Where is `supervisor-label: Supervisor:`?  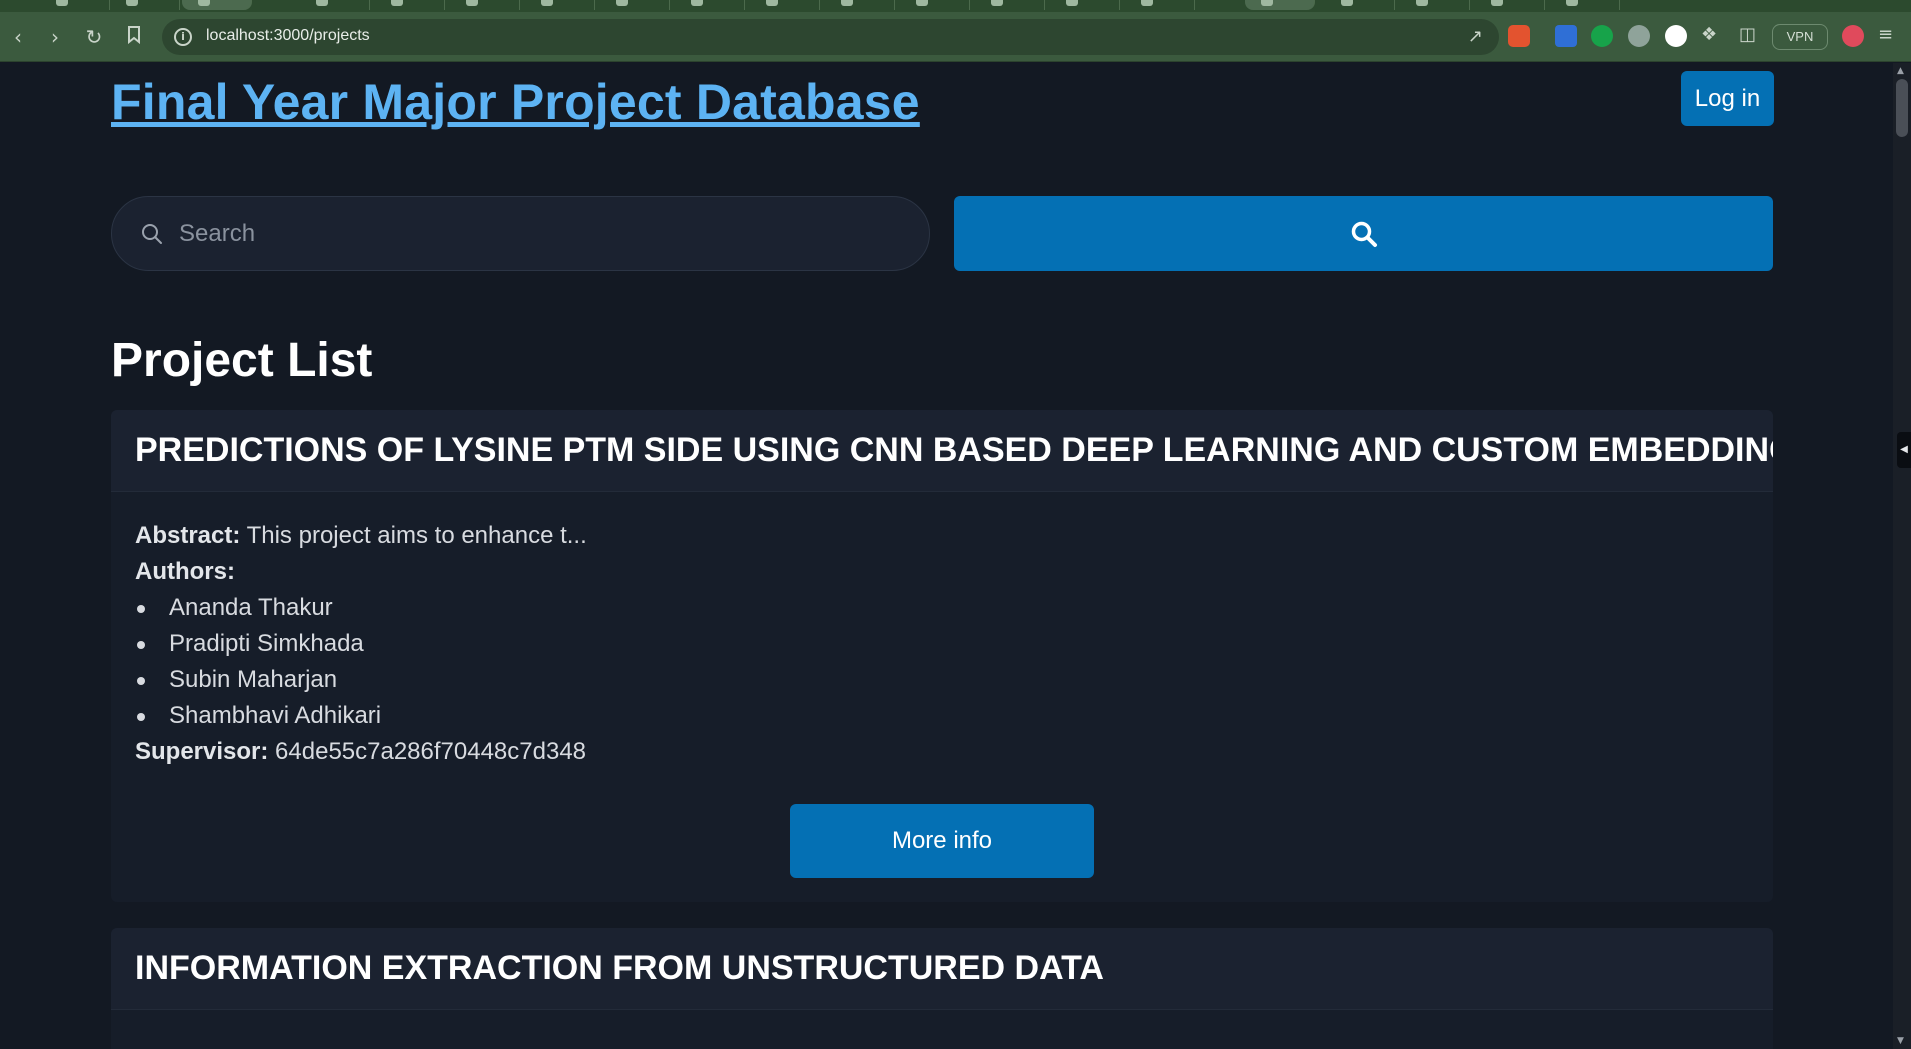
supervisor-label: Supervisor: is located at coordinates (202, 751).